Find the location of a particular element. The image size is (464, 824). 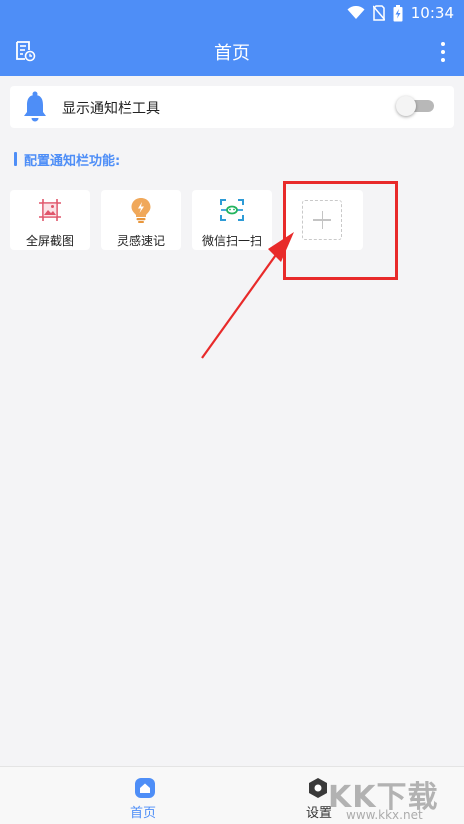

bell-icon is located at coordinates (35, 106).